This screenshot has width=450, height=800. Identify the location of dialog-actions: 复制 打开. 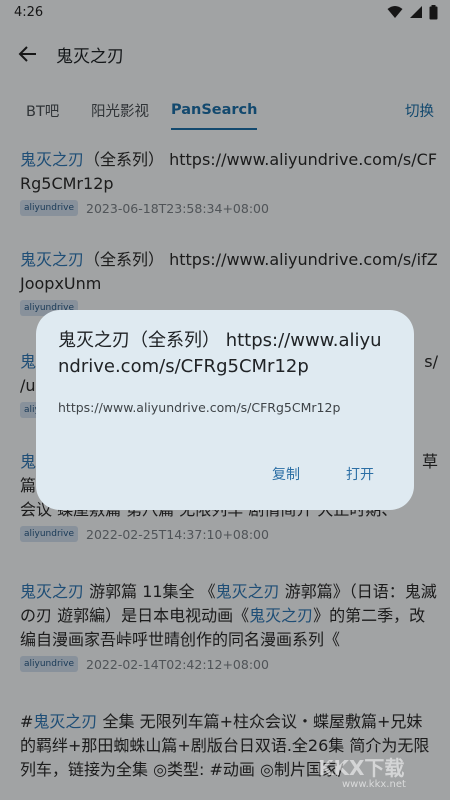
(323, 474).